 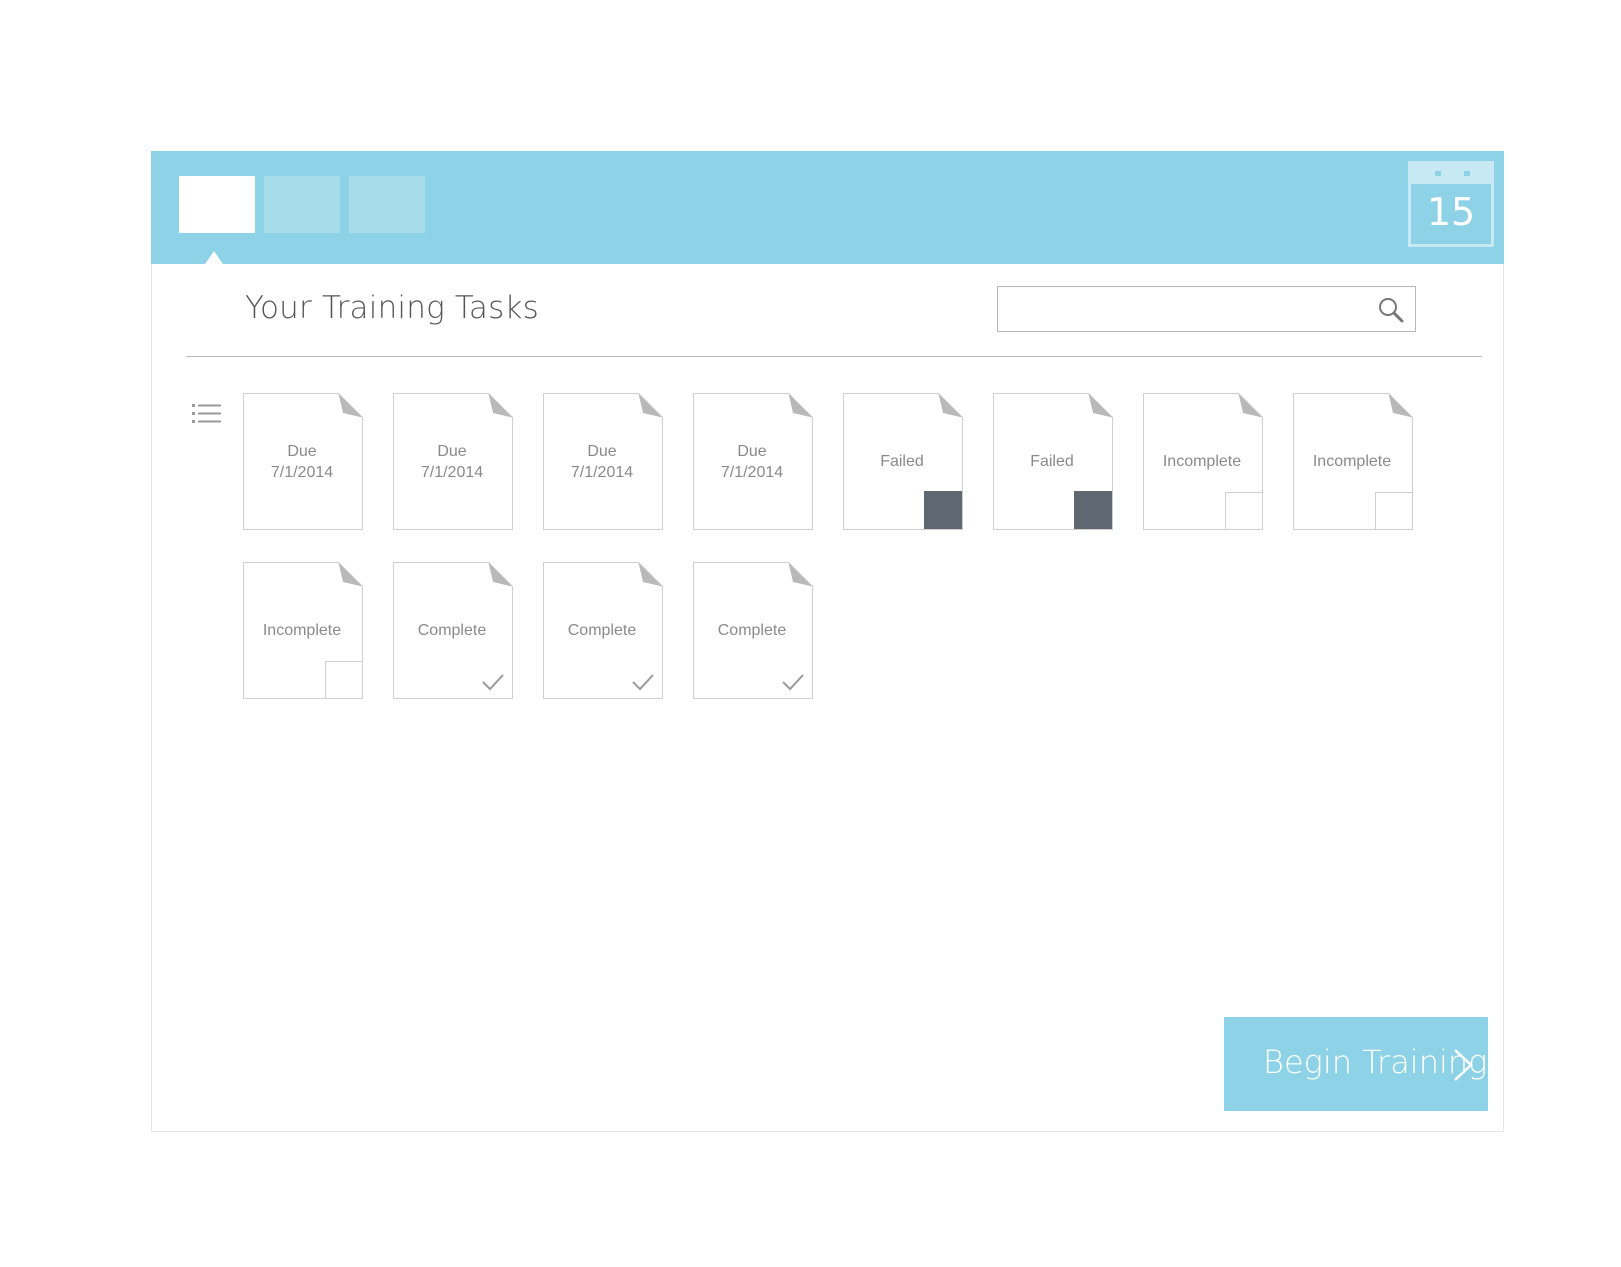 What do you see at coordinates (1451, 212) in the screenshot?
I see `calendar-day: 15` at bounding box center [1451, 212].